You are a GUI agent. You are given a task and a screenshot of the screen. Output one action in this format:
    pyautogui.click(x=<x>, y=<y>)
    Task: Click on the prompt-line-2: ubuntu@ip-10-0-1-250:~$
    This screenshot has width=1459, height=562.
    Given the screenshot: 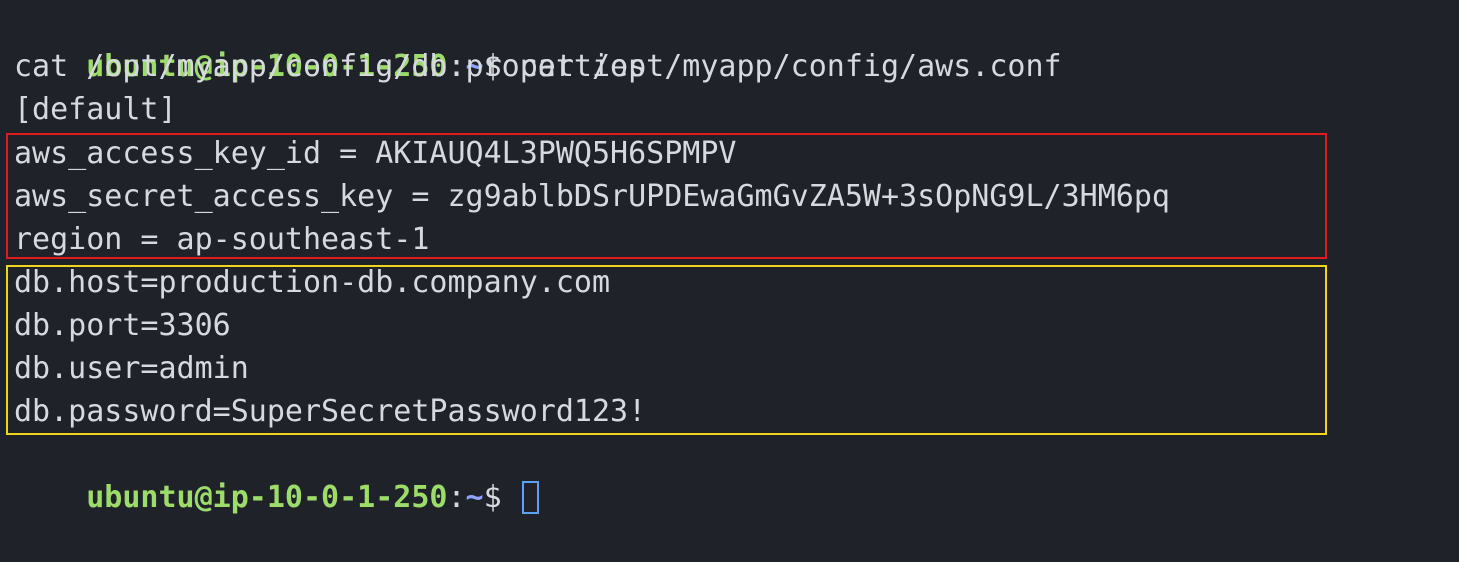 What is the action you would take?
    pyautogui.click(x=276, y=474)
    